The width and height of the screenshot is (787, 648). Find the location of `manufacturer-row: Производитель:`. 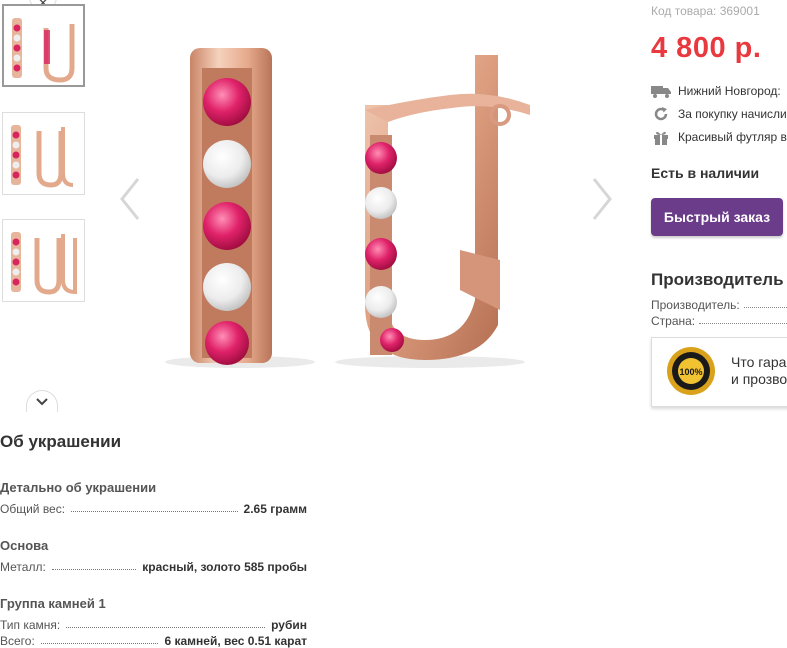

manufacturer-row: Производитель: is located at coordinates (719, 305).